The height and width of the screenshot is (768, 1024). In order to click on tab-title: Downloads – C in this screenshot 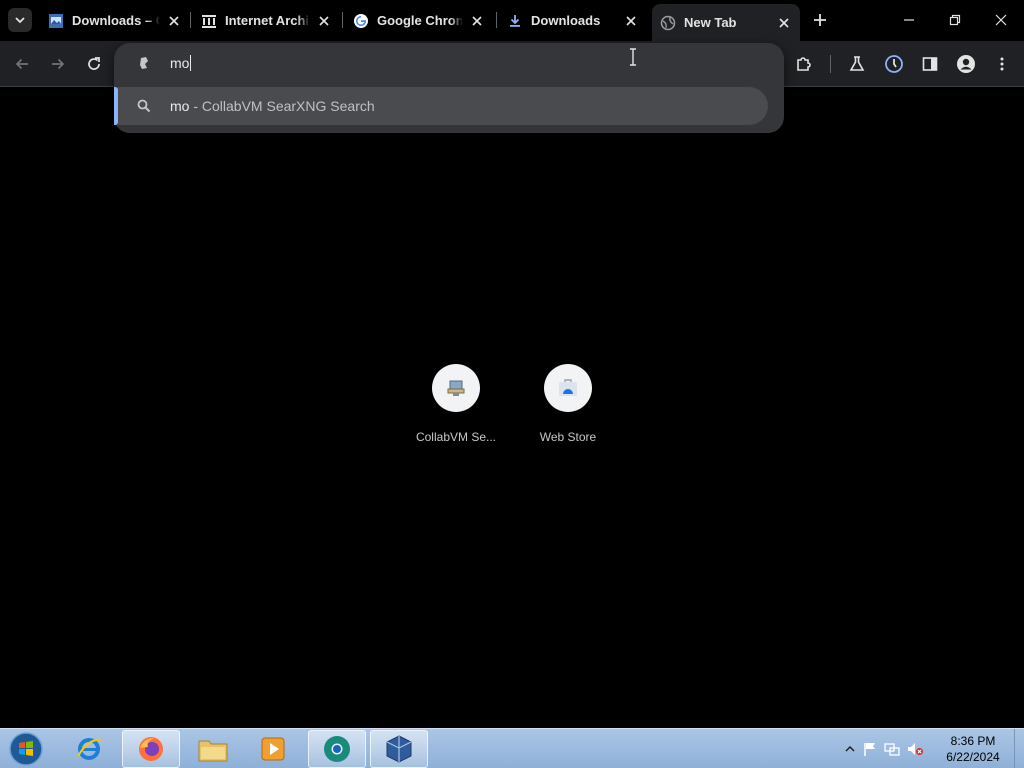, I will do `click(116, 20)`.